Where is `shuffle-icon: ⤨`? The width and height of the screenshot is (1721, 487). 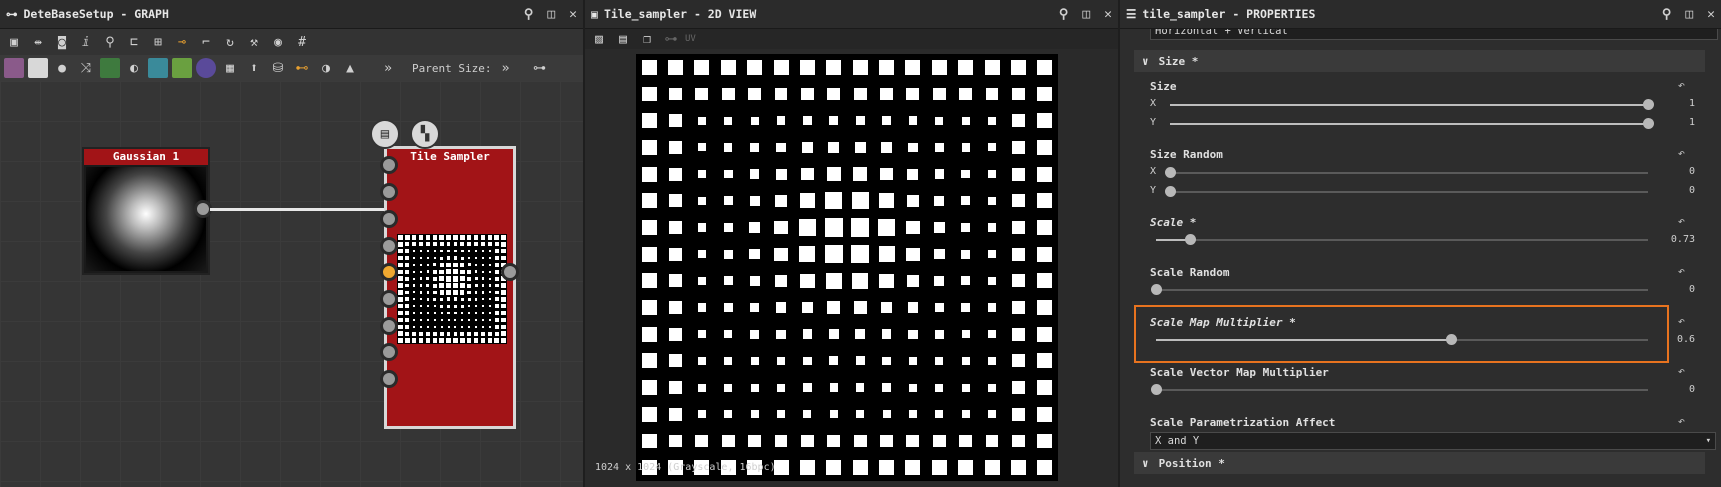
shuffle-icon: ⤨ is located at coordinates (86, 68).